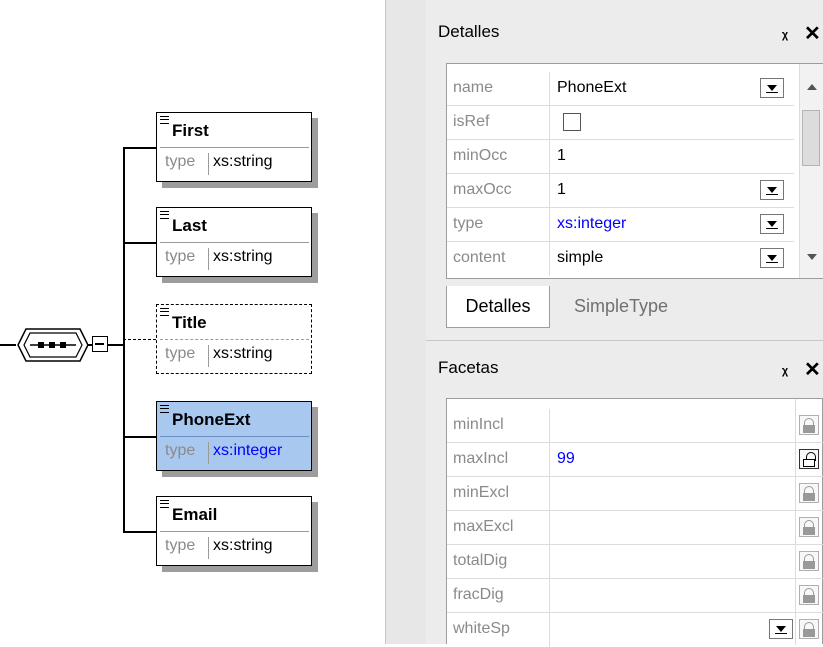 This screenshot has width=823, height=647. I want to click on facet-row-fracdig: fracDig, so click(635, 596).